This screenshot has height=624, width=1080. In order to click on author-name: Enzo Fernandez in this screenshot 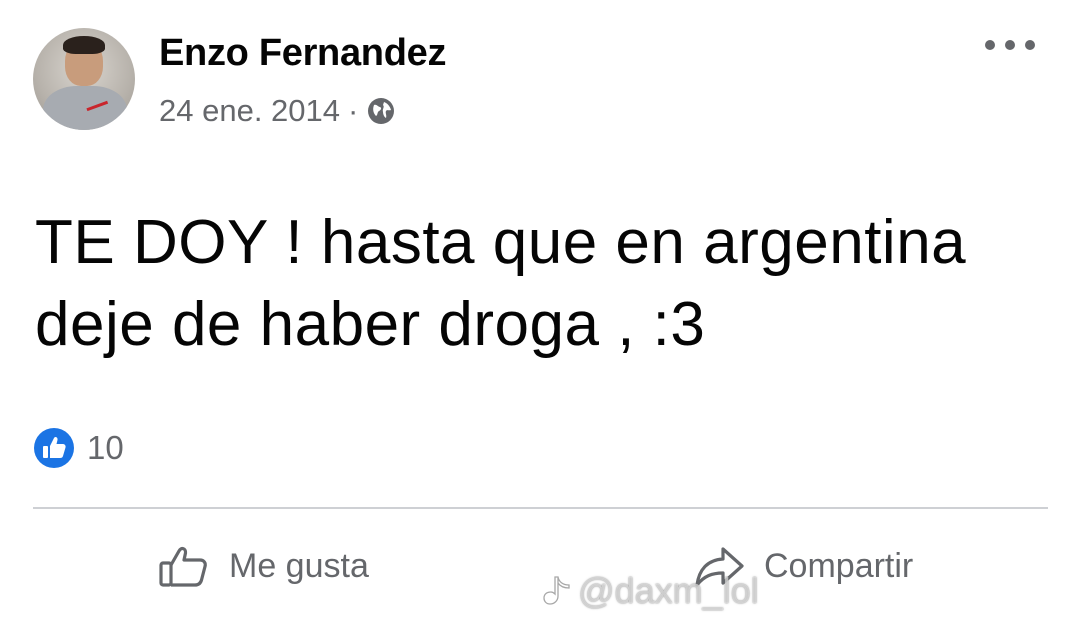, I will do `click(302, 53)`.